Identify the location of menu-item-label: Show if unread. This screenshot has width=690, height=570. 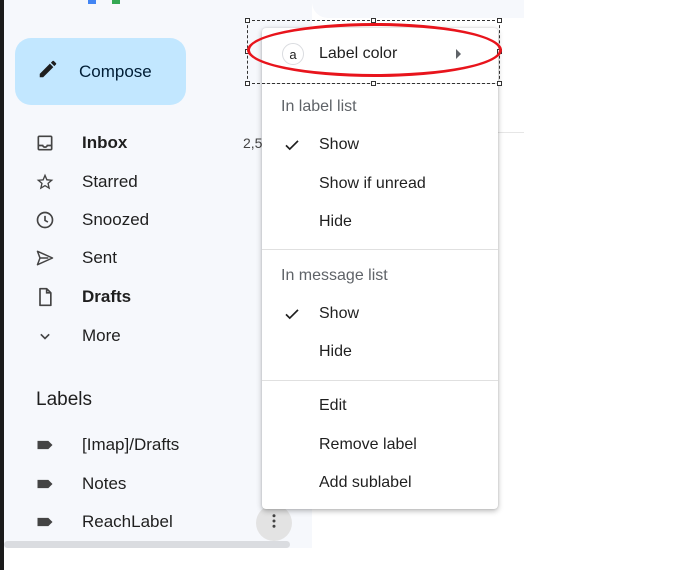
(372, 183).